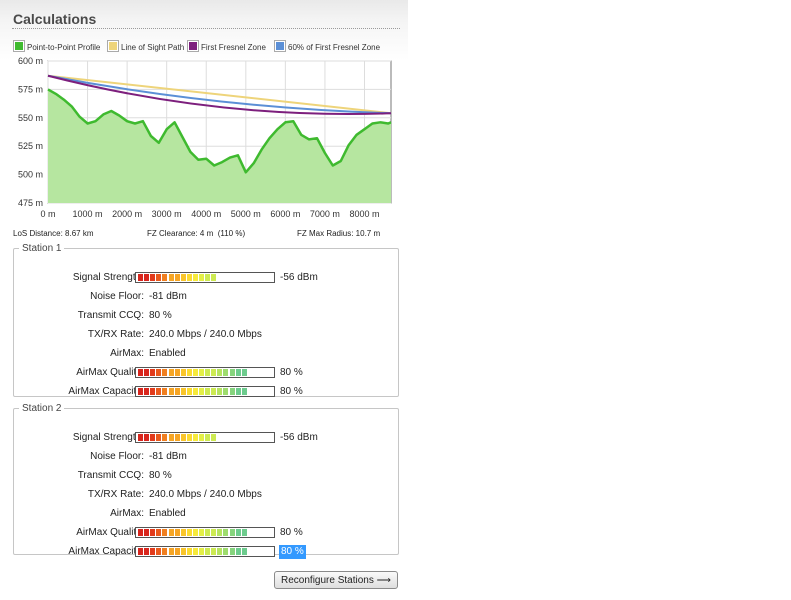 This screenshot has width=791, height=600. What do you see at coordinates (106, 551) in the screenshot?
I see `airmax-capacity-label: AirMax Capacity:` at bounding box center [106, 551].